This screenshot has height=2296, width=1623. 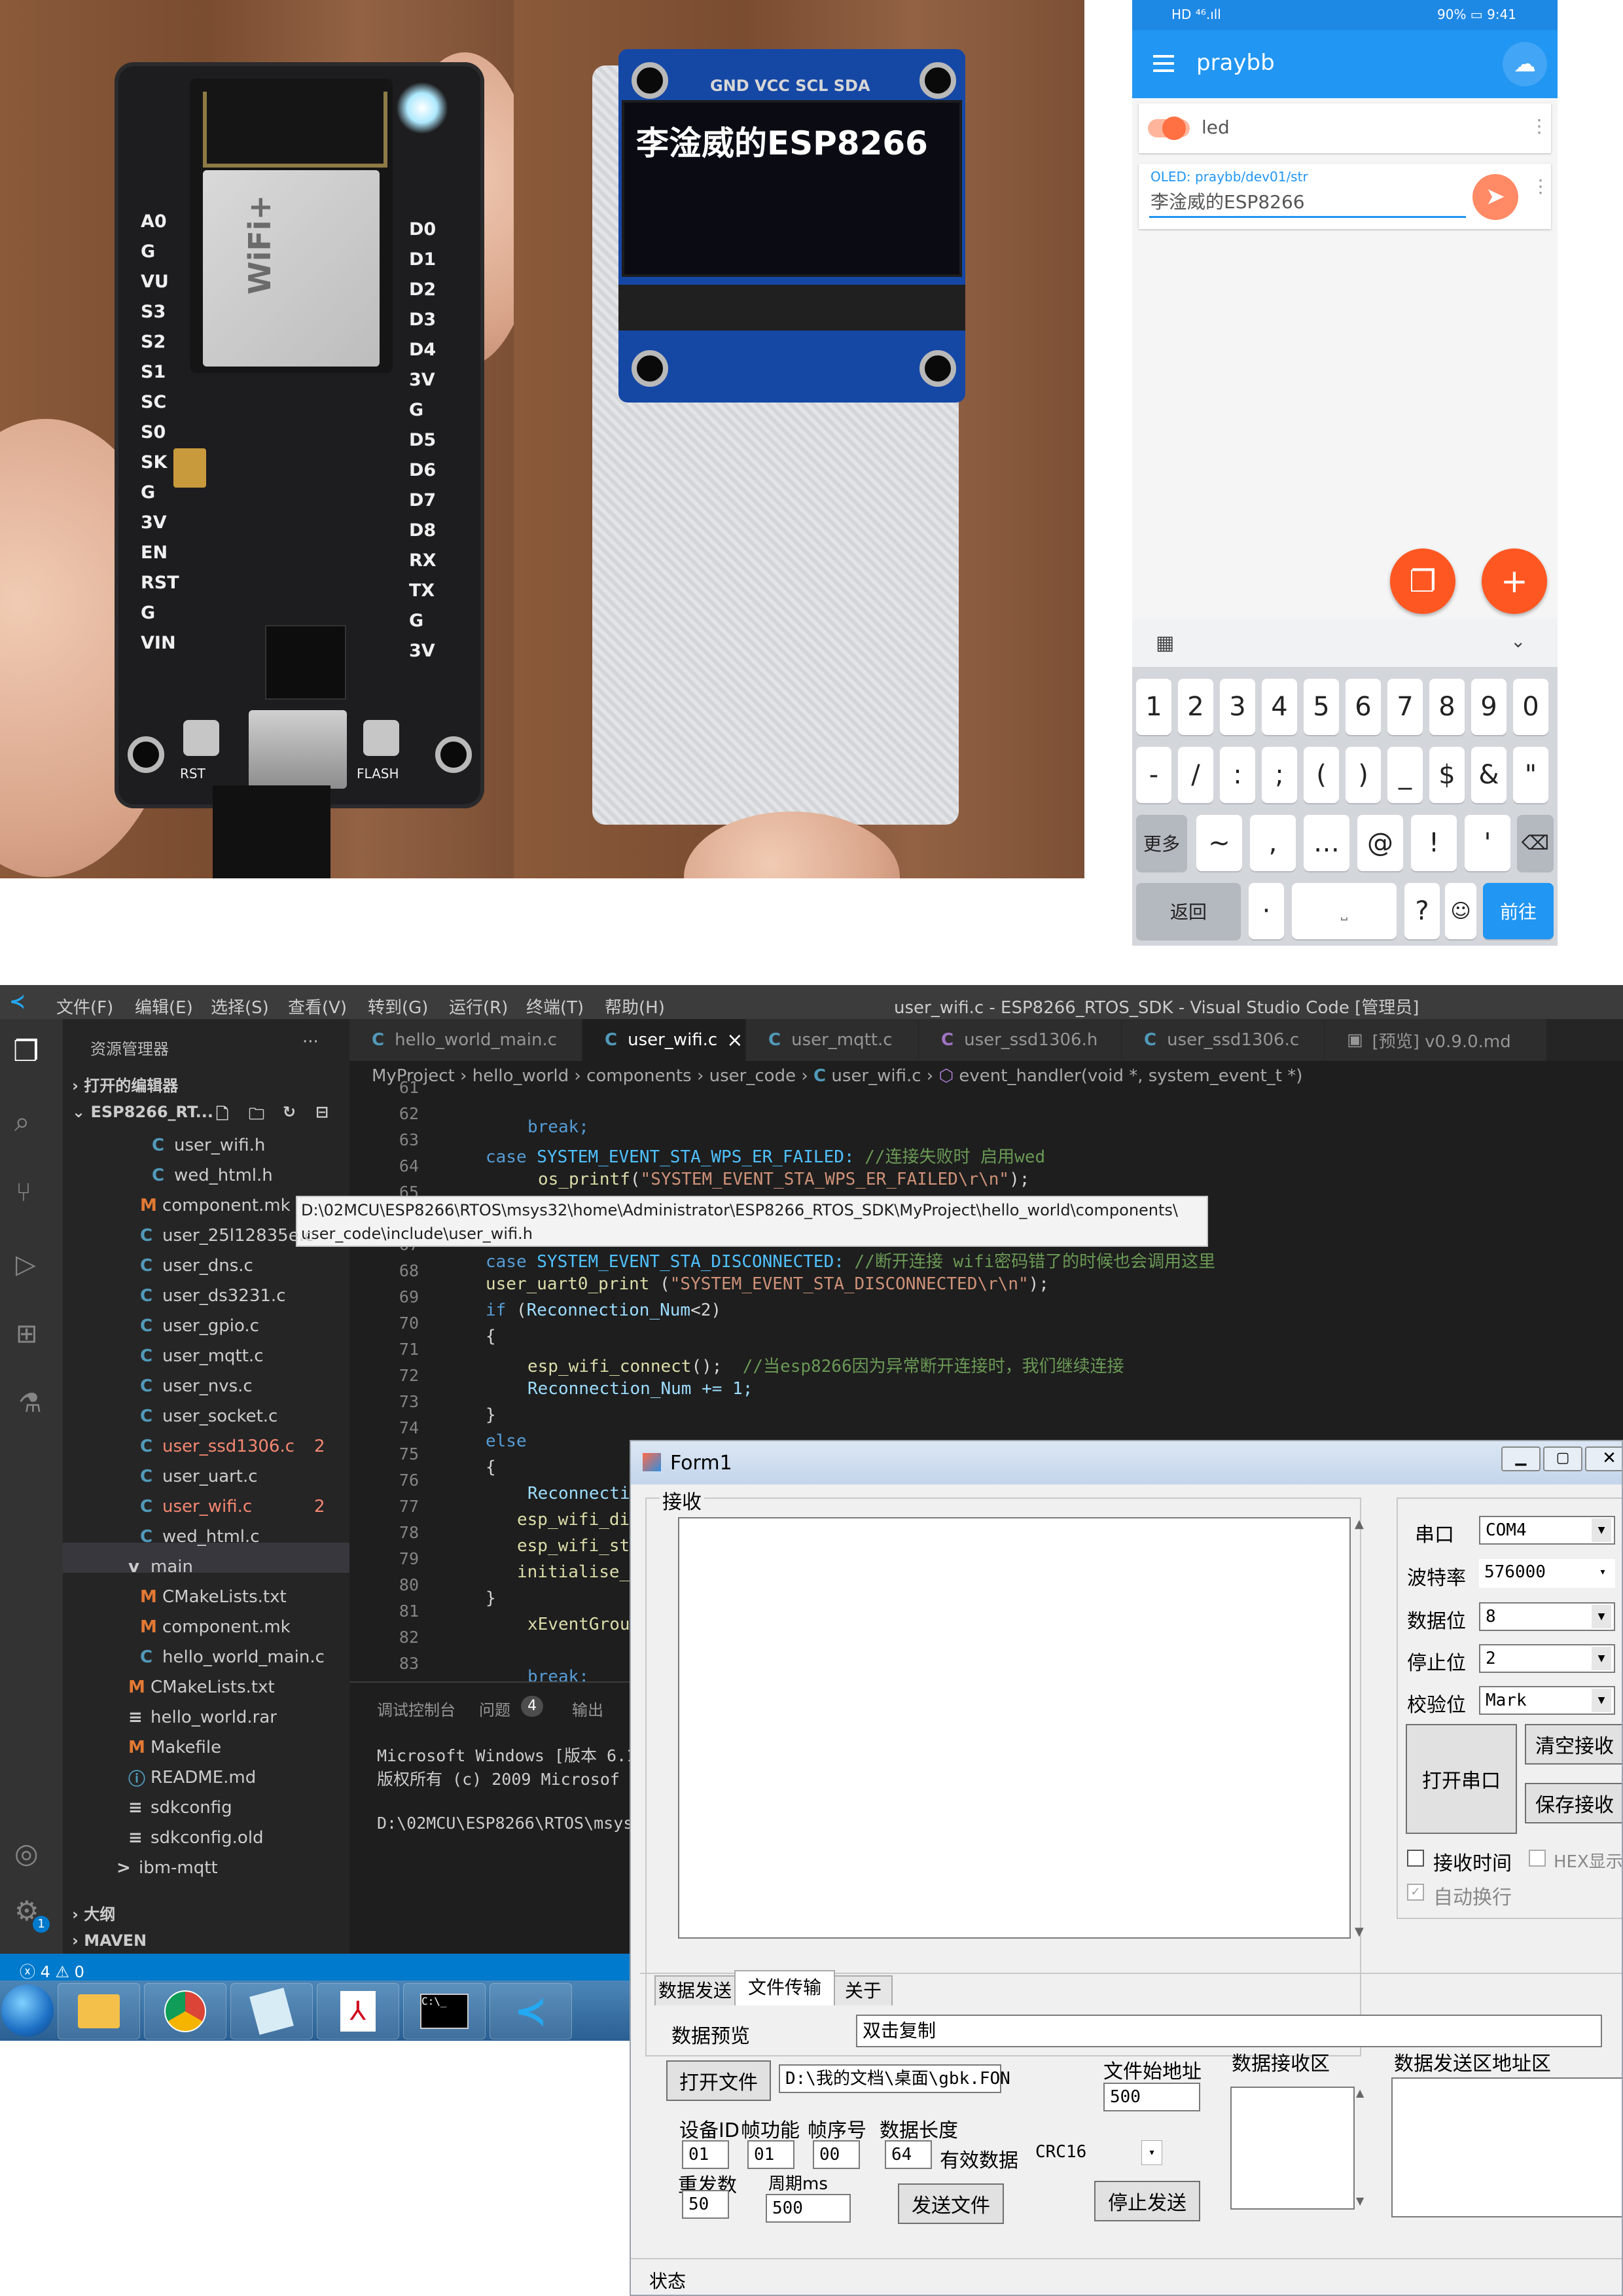 What do you see at coordinates (521, 1076) in the screenshot?
I see `breadcrumb-item: hello_world` at bounding box center [521, 1076].